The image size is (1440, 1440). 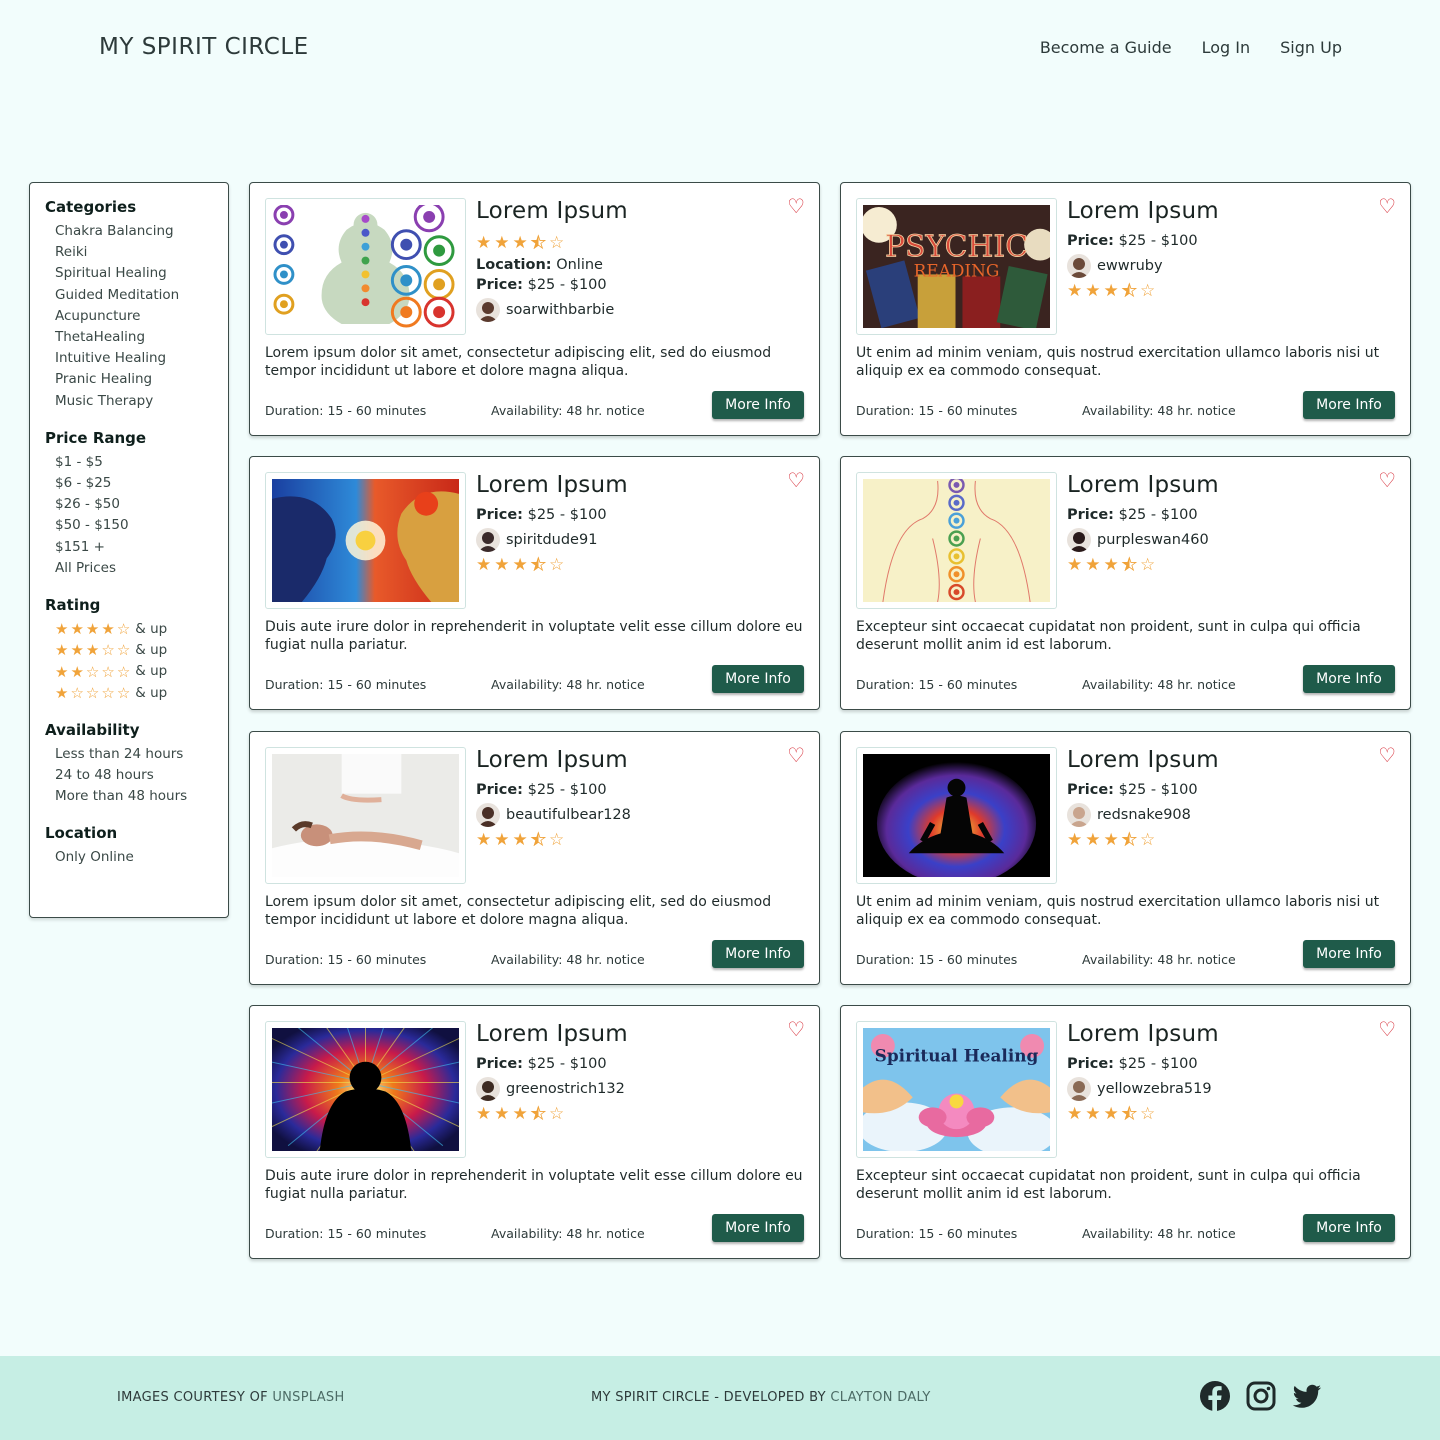 I want to click on guide-username: ewwruby, so click(x=1130, y=266).